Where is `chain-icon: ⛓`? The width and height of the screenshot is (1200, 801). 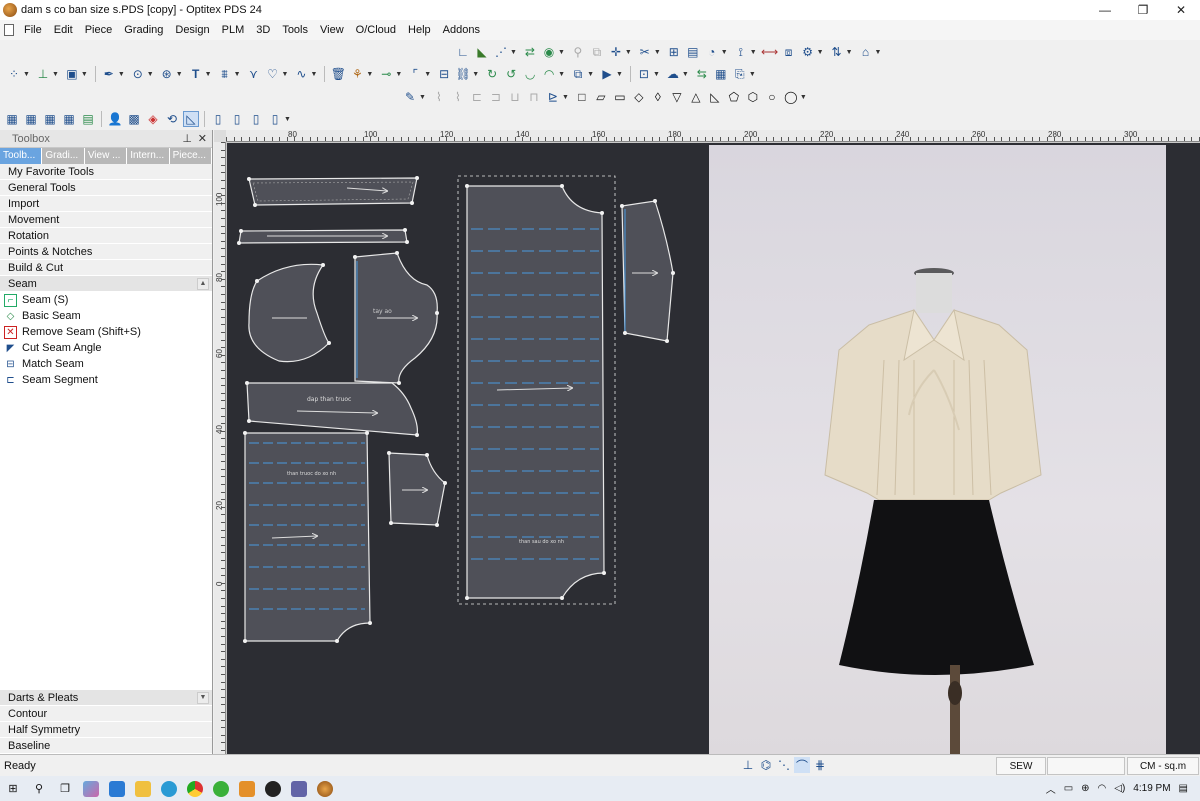 chain-icon: ⛓ is located at coordinates (463, 74).